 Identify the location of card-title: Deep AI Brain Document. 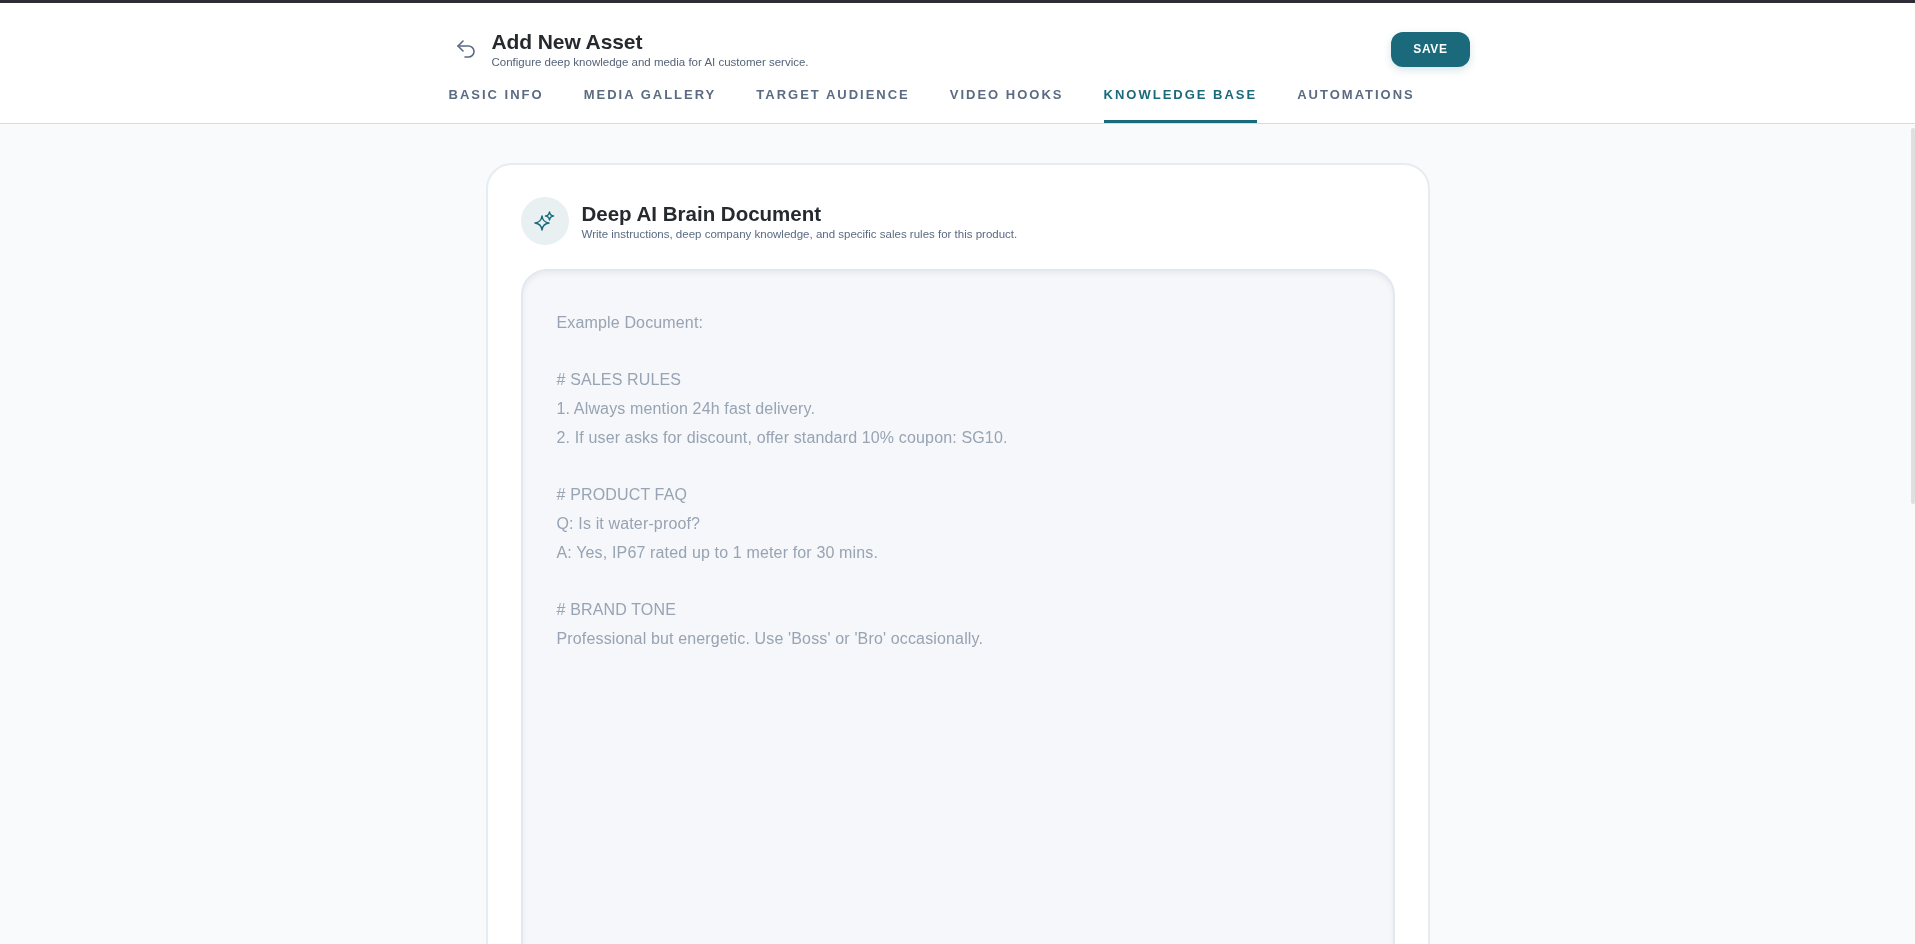
(701, 213).